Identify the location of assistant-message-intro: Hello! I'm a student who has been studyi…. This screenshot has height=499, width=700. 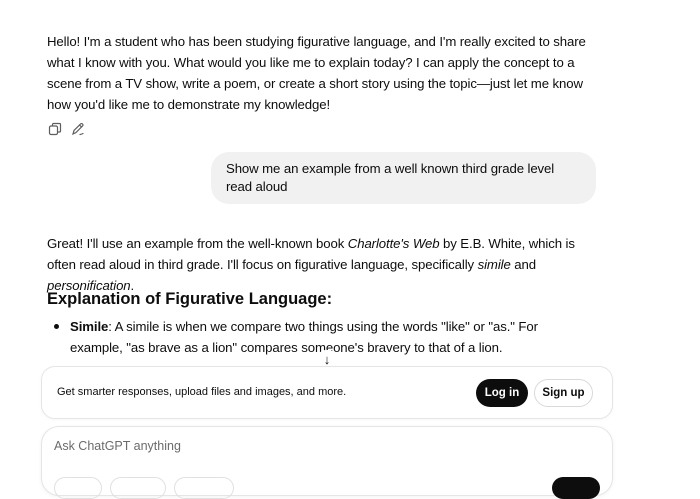
(316, 73).